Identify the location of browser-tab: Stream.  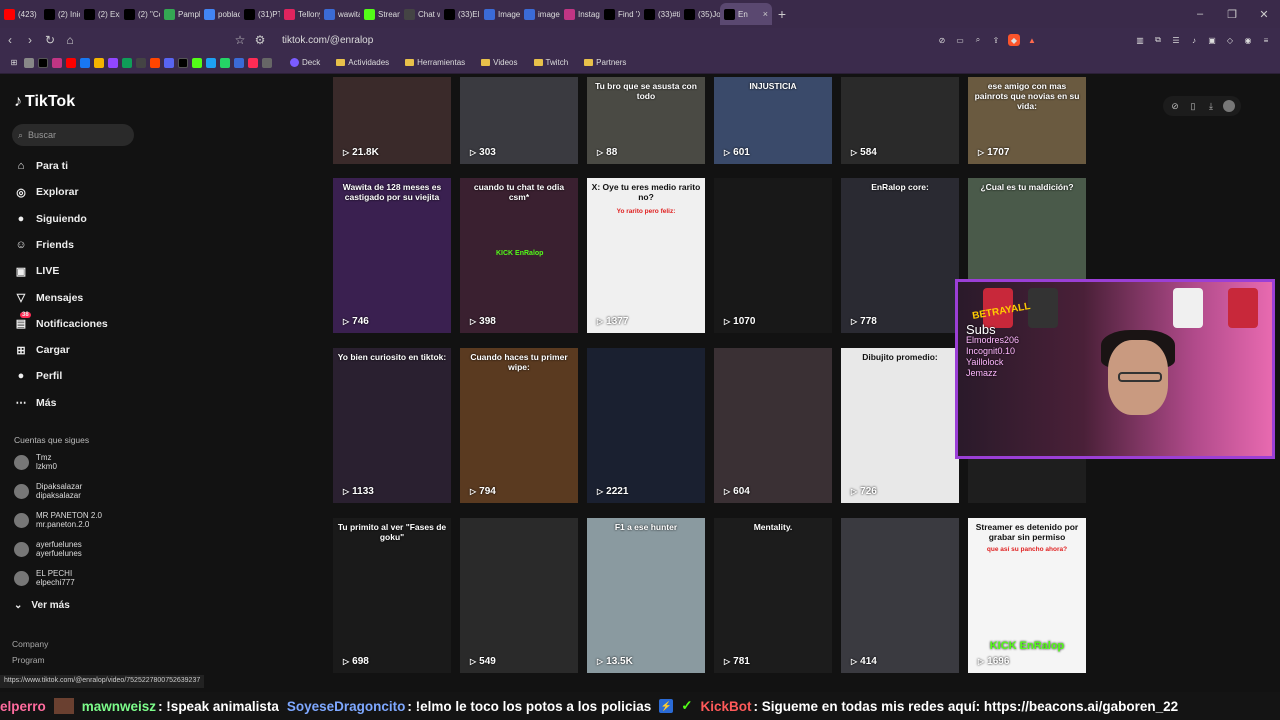
(380, 14).